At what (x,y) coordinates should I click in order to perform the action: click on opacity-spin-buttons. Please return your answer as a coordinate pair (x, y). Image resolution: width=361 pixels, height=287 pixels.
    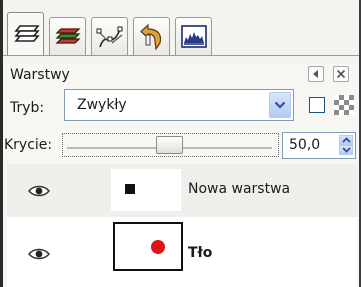
    Looking at the image, I should click on (346, 145).